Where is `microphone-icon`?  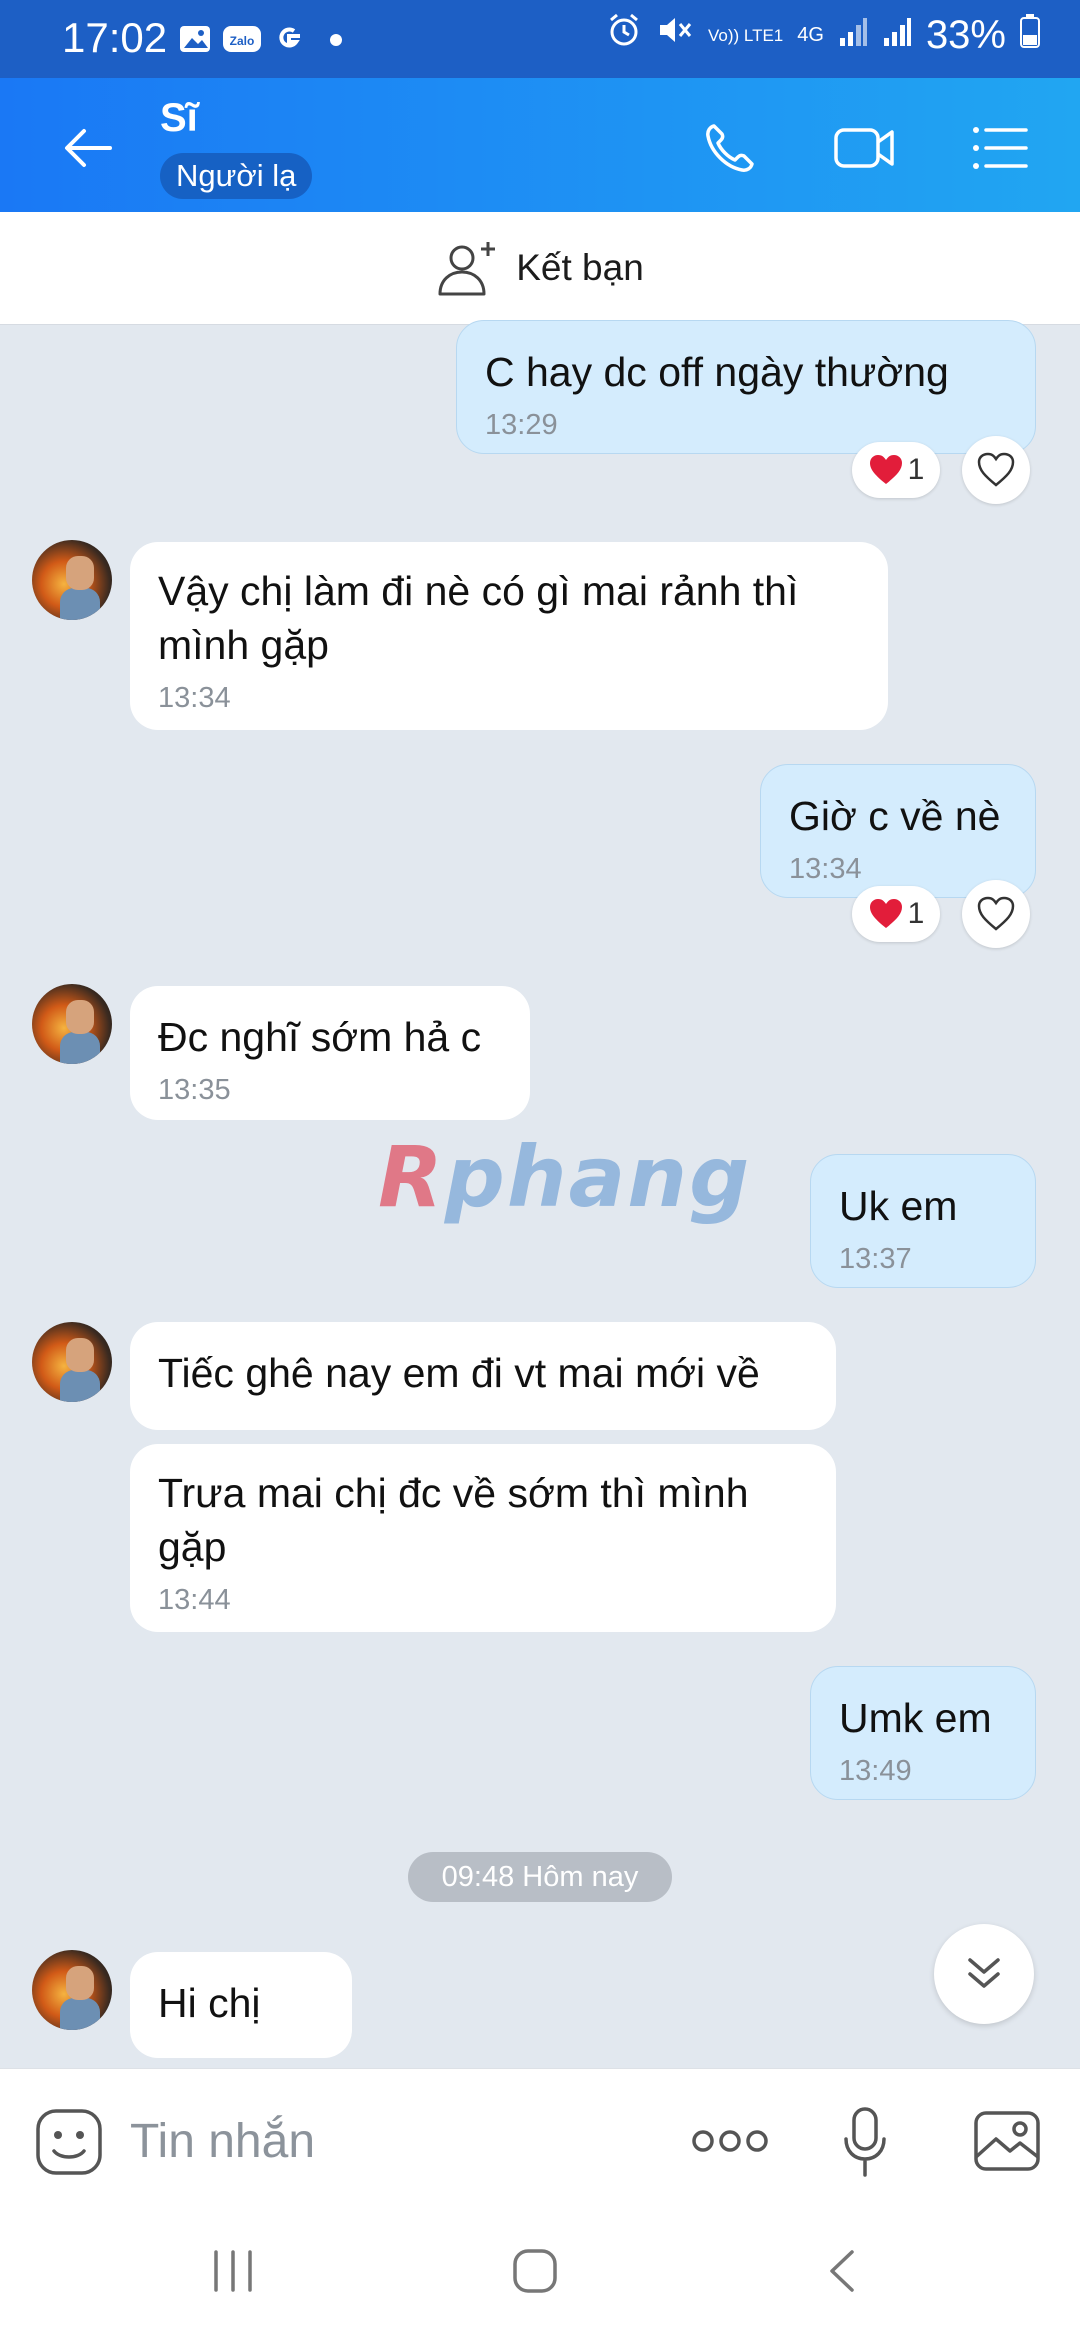 microphone-icon is located at coordinates (865, 2143).